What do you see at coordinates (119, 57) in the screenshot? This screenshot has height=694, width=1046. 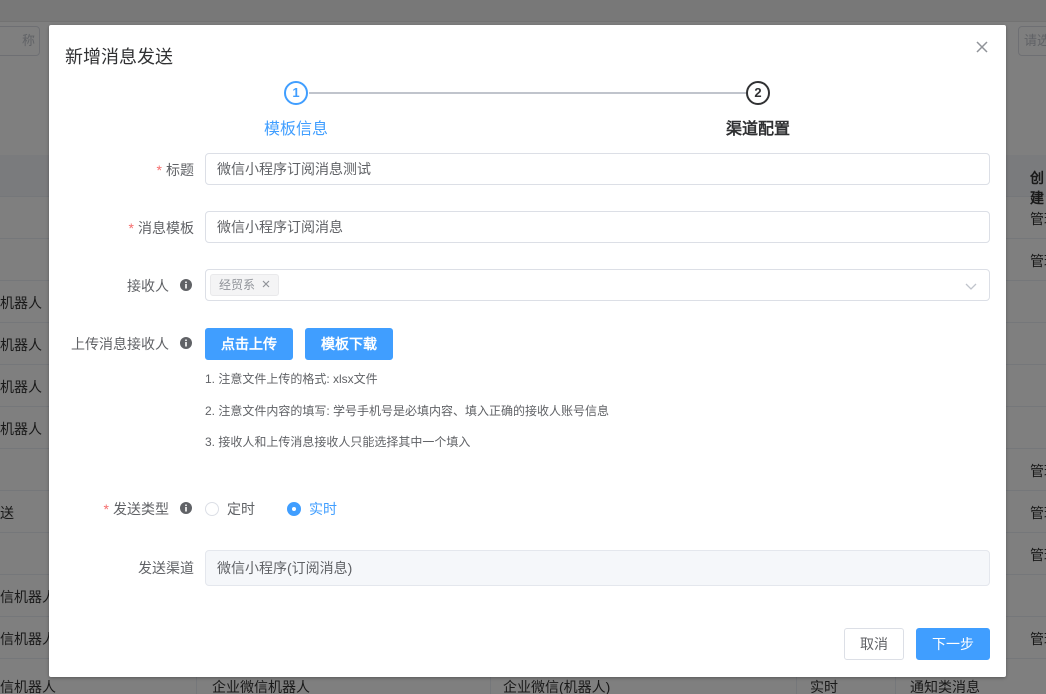 I see `dialog-title: 新增消息发送` at bounding box center [119, 57].